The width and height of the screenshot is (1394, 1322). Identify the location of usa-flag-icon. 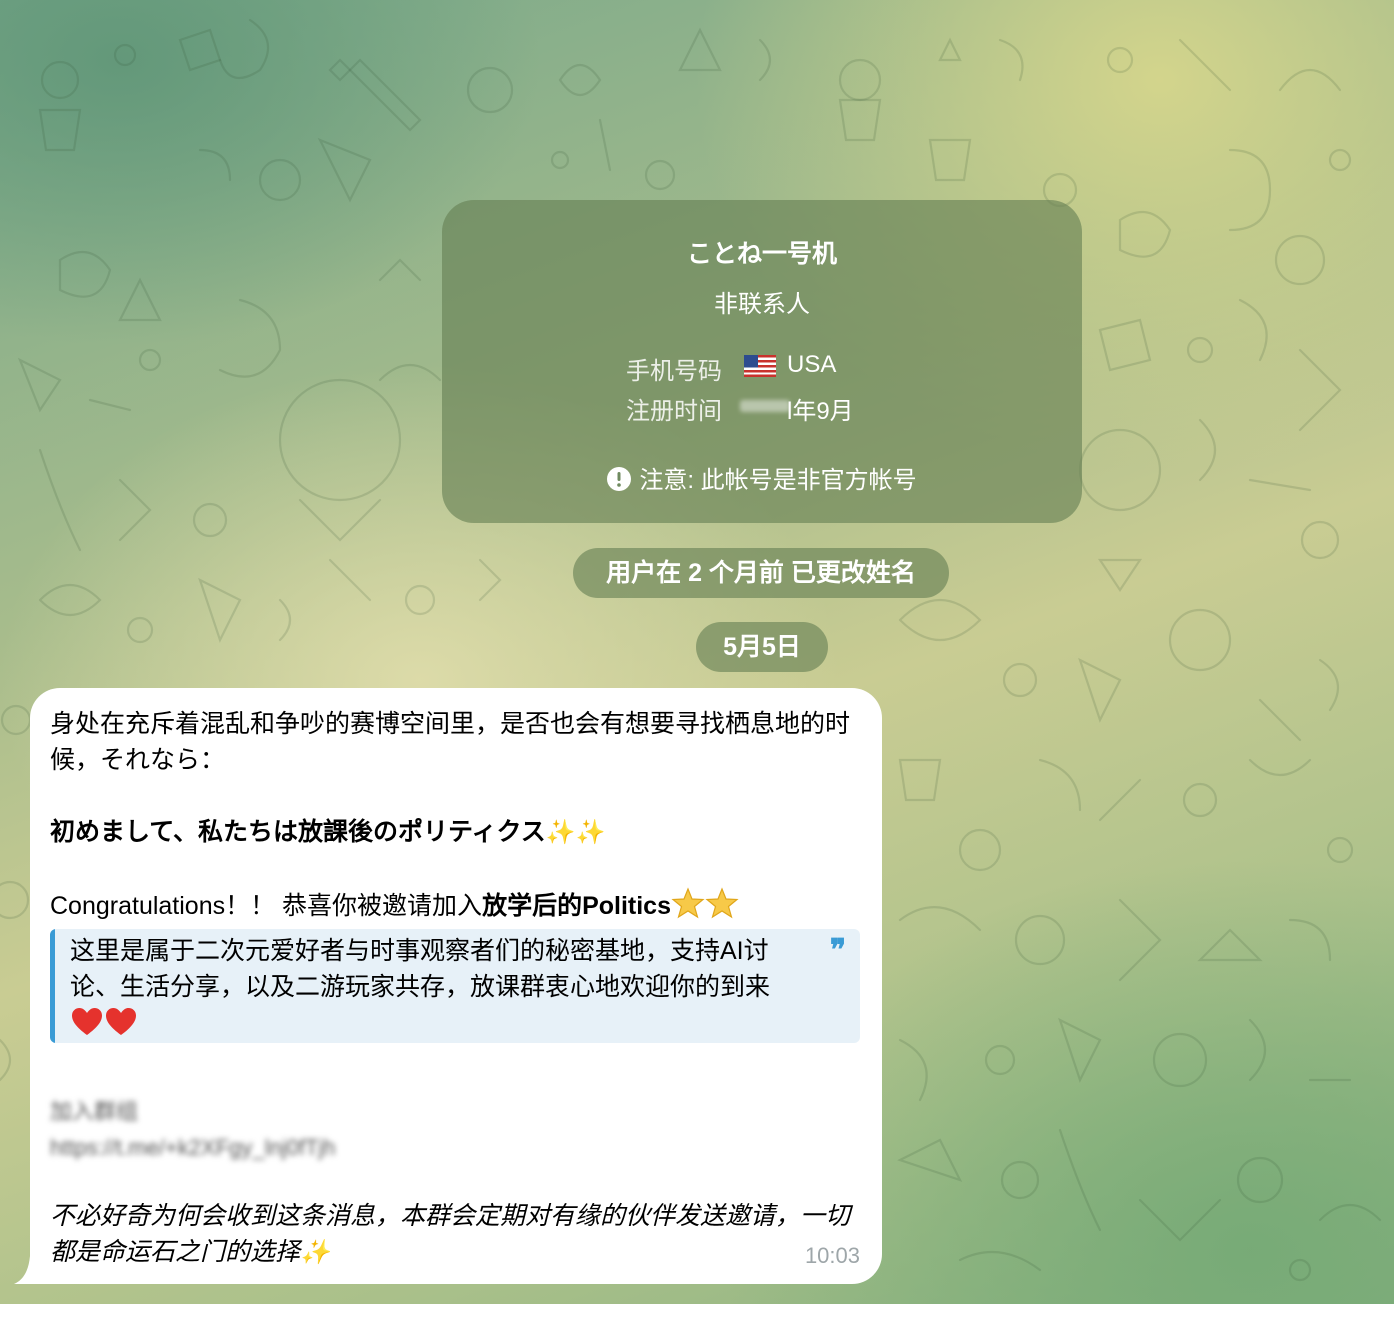
(760, 366).